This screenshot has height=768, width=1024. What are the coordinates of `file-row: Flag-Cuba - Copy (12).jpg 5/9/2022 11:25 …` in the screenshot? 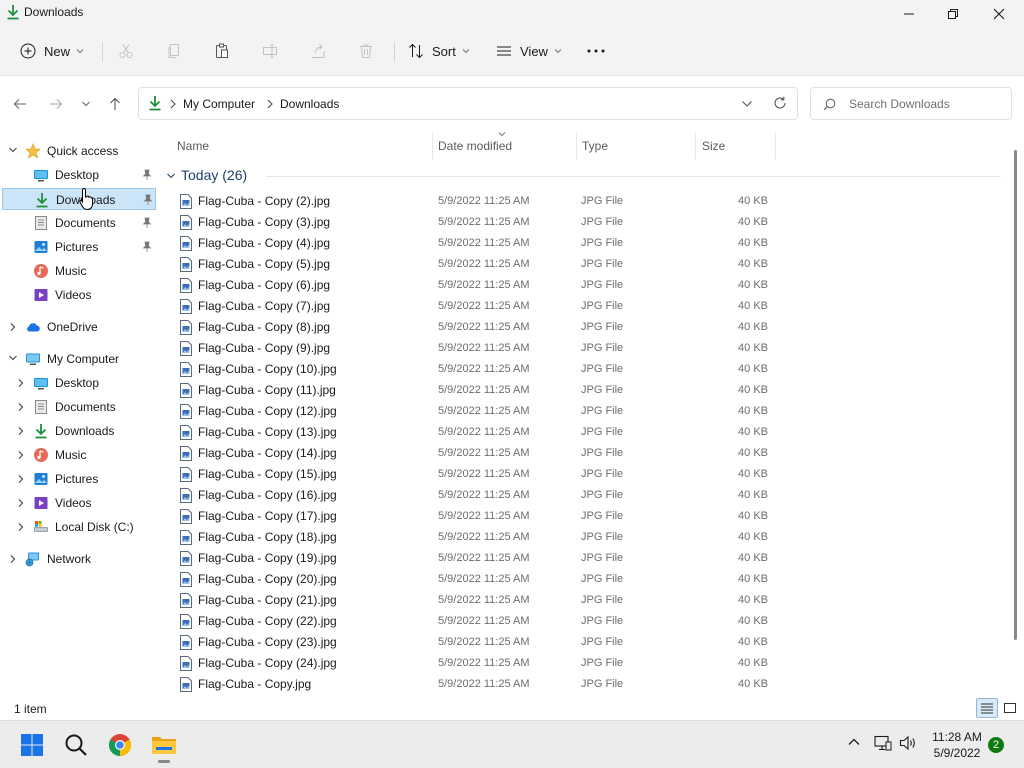 It's located at (476, 411).